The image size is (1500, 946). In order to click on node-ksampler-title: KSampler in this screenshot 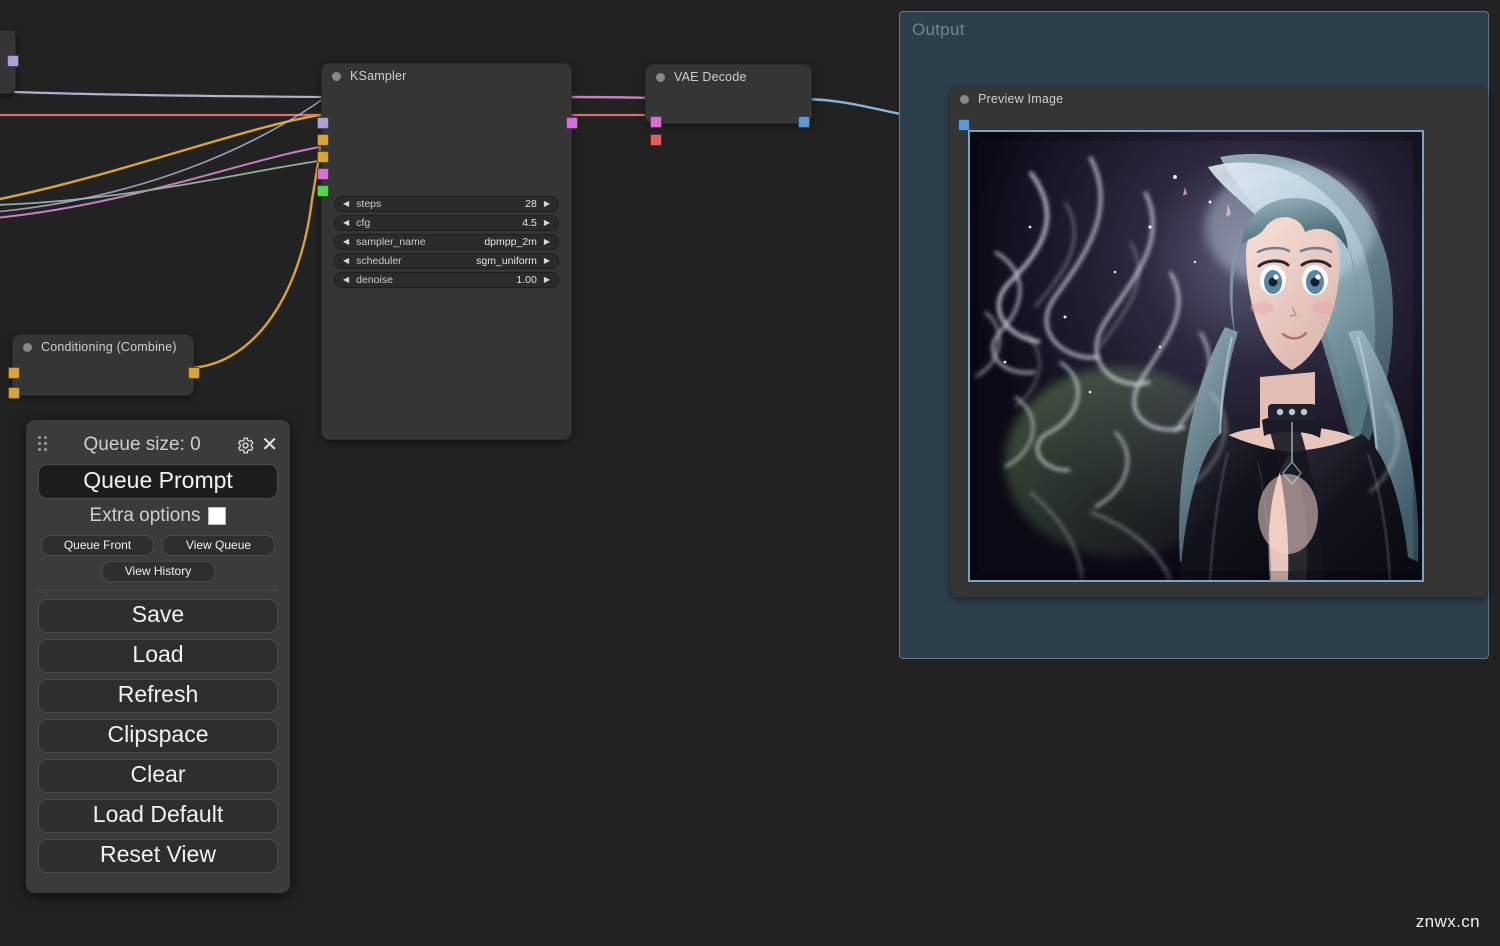, I will do `click(446, 76)`.